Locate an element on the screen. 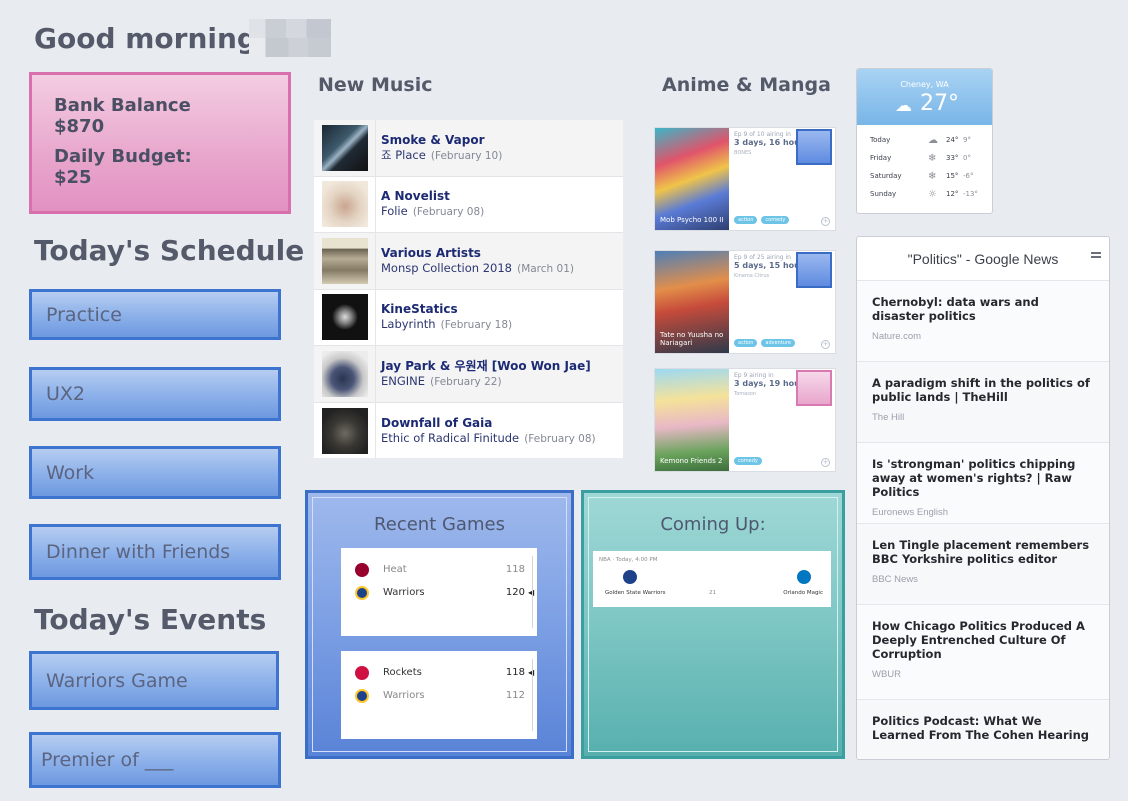 Image resolution: width=1128 pixels, height=801 pixels. music-date: (February 18) is located at coordinates (476, 325).